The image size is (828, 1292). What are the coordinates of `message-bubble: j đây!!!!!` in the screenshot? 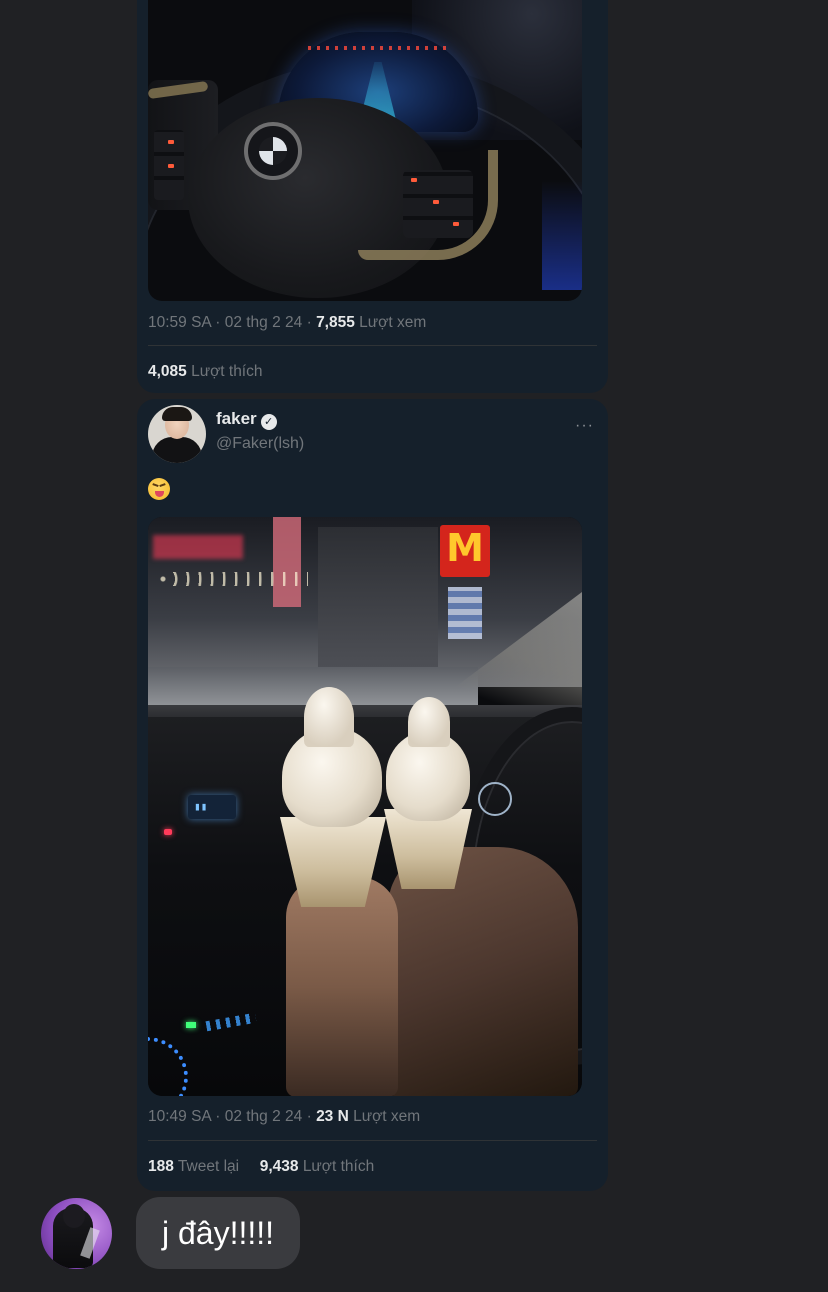 It's located at (218, 1233).